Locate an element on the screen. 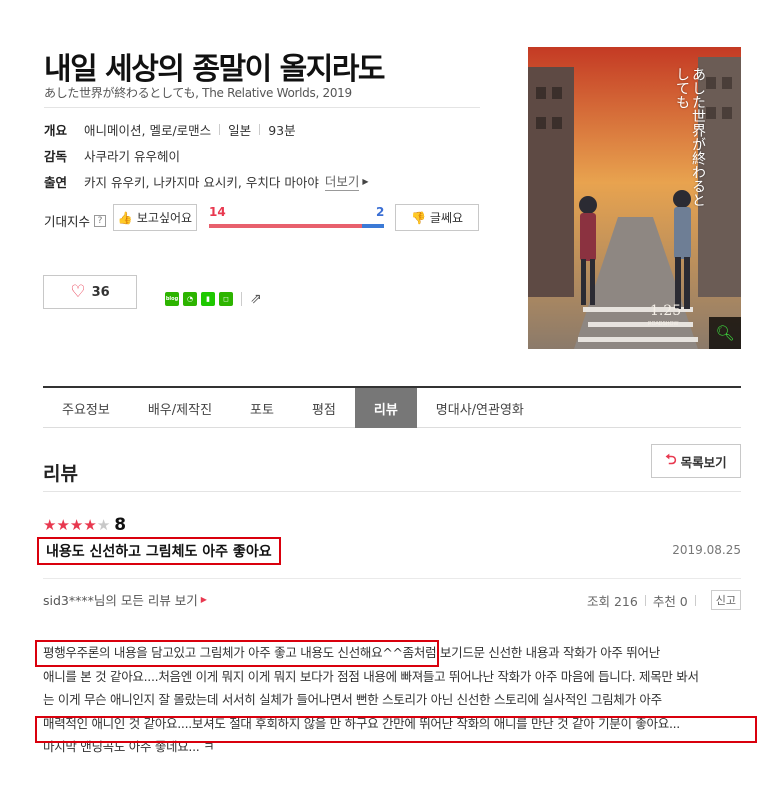 The width and height of the screenshot is (781, 790). tab-item: 주요정보 is located at coordinates (86, 408).